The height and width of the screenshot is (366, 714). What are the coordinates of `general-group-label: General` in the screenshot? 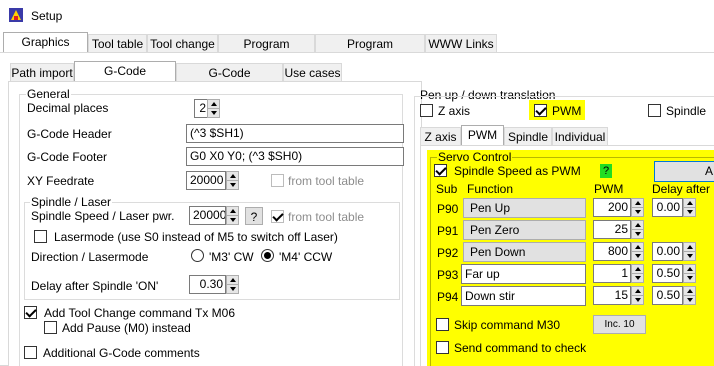 It's located at (48, 94).